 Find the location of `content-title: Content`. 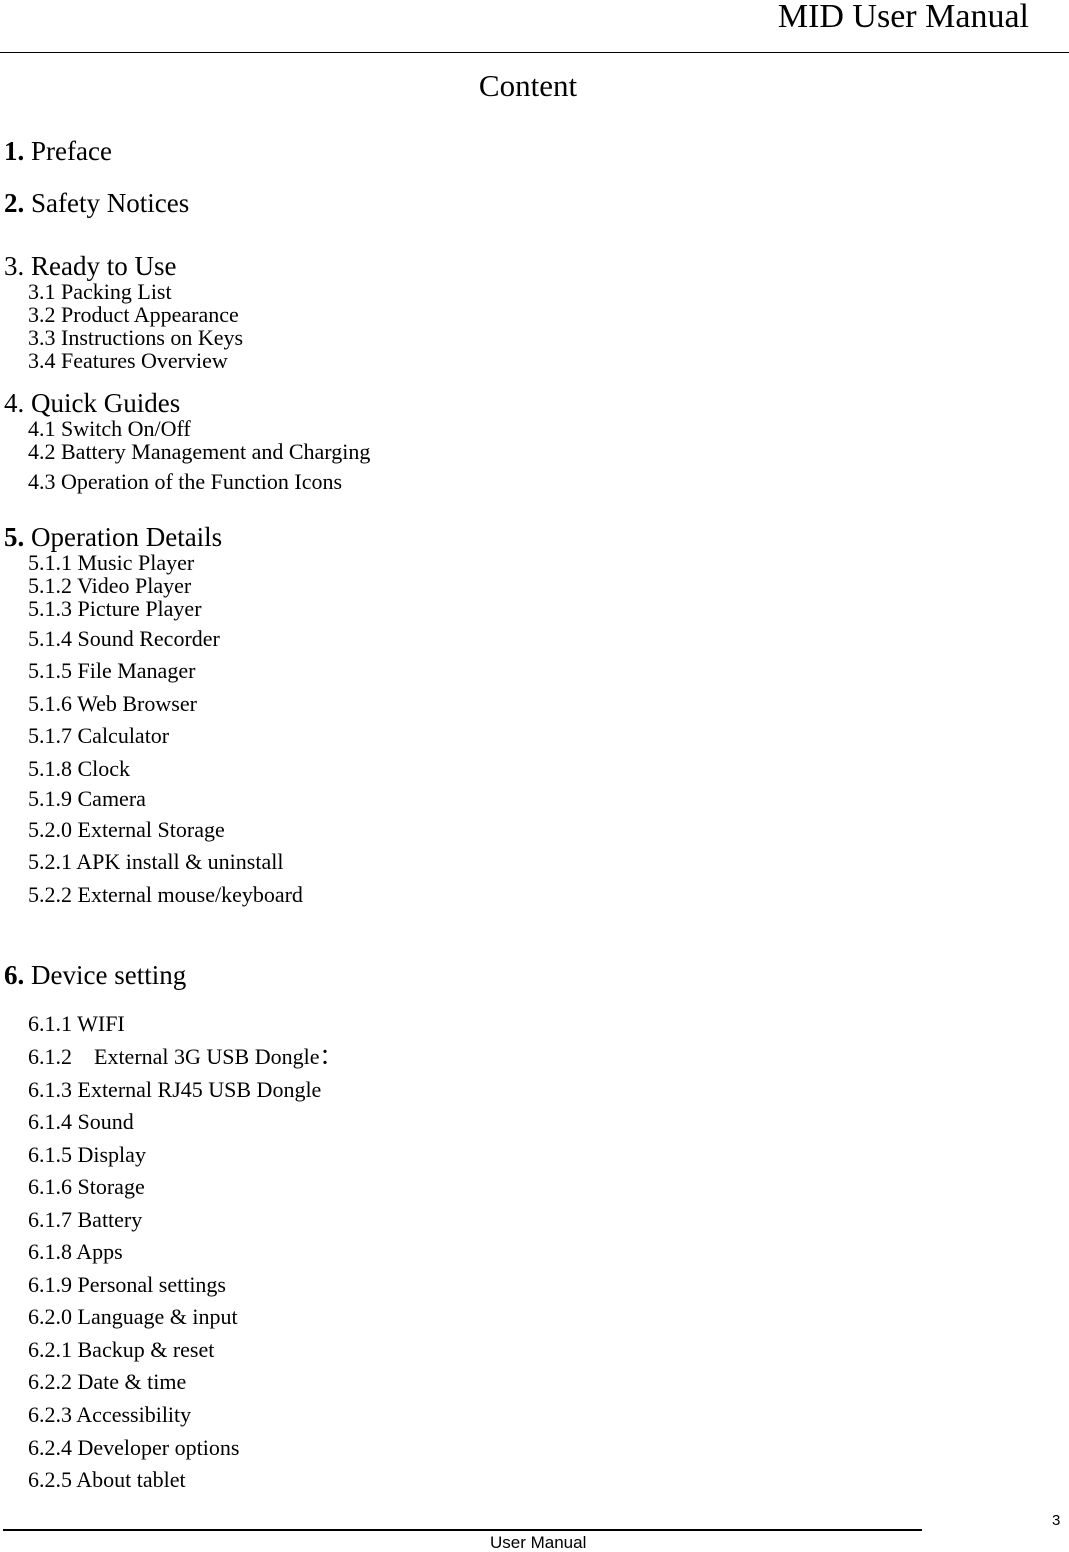

content-title: Content is located at coordinates (528, 85).